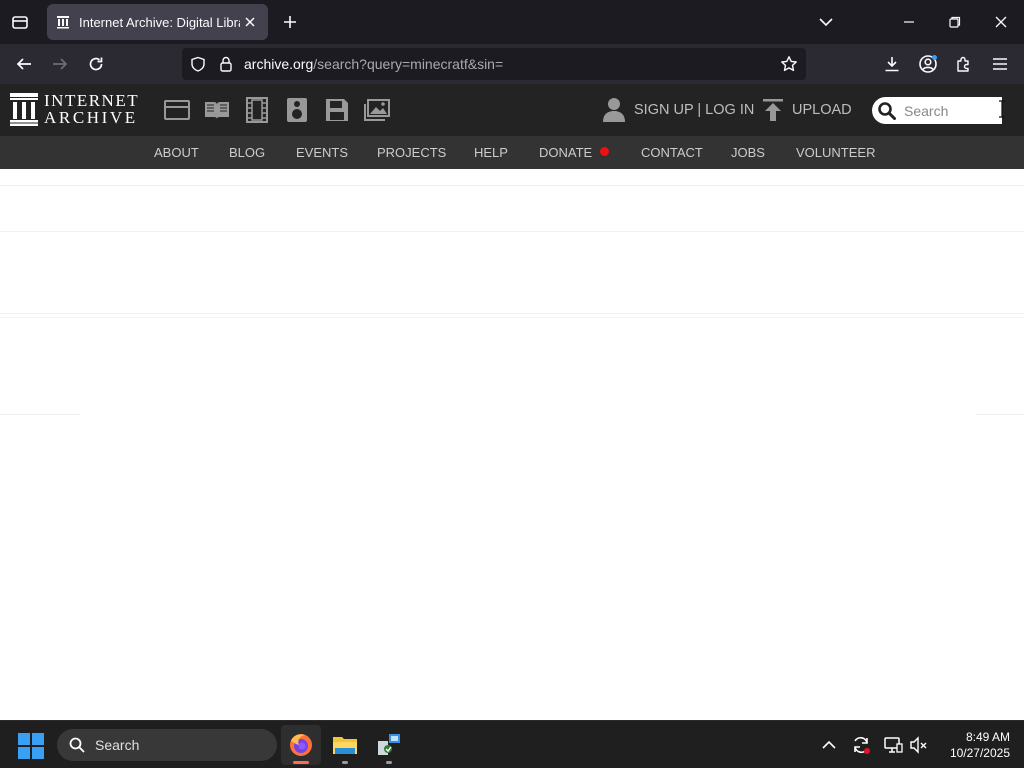 The width and height of the screenshot is (1024, 768). I want to click on ia-logo-line2: ARCHIVE, so click(91, 117).